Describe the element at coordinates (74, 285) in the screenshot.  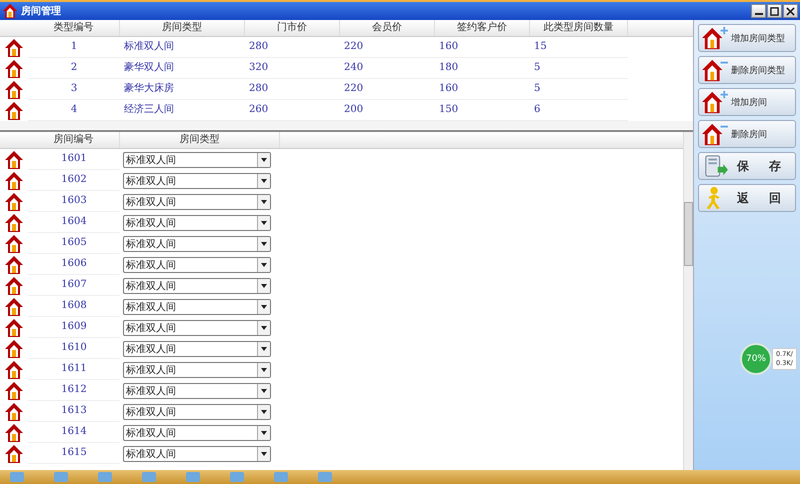
I see `table-cell: 1607` at that location.